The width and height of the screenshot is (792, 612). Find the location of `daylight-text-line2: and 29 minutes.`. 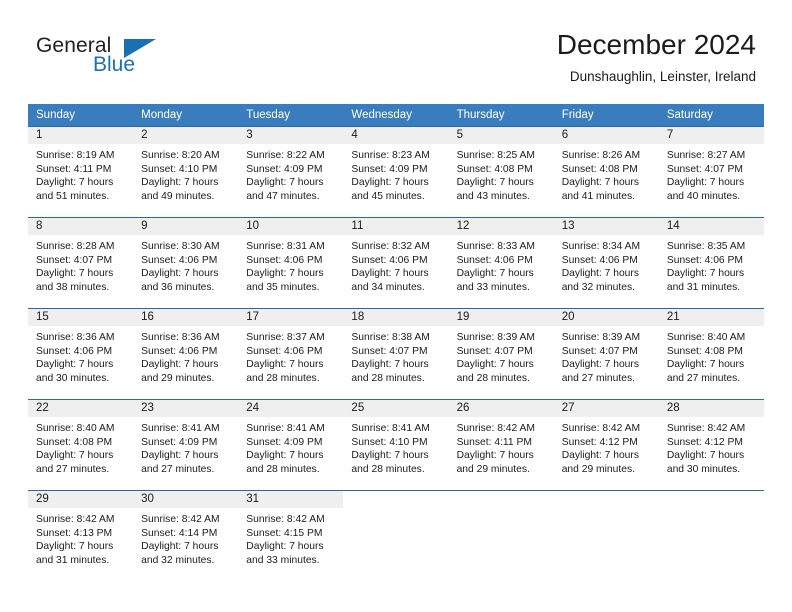

daylight-text-line2: and 29 minutes. is located at coordinates (178, 378).